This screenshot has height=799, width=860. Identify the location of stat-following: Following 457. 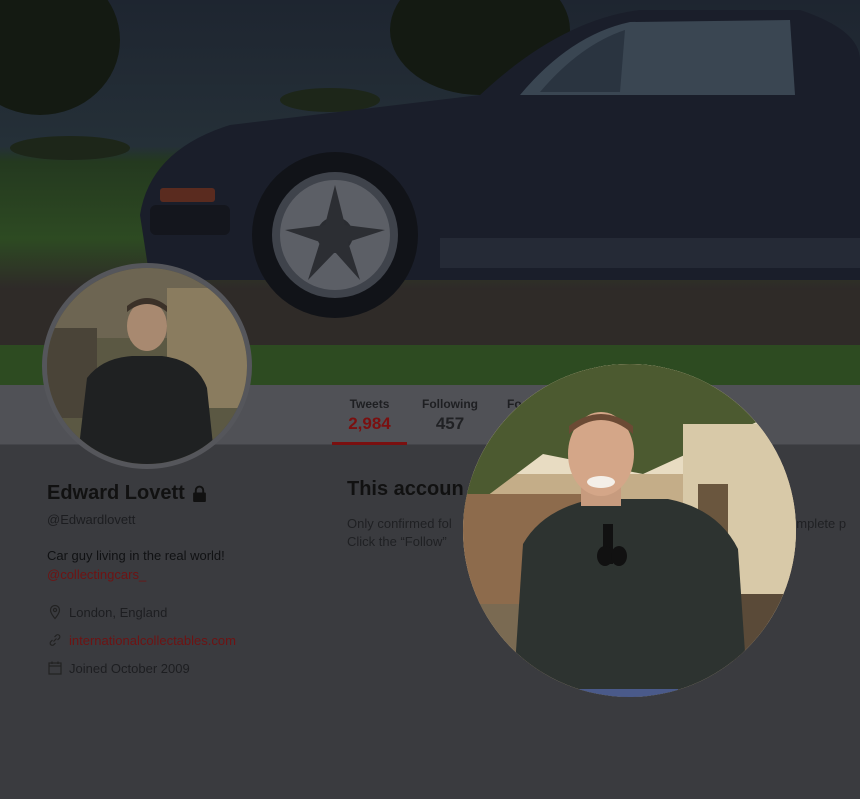
(450, 415).